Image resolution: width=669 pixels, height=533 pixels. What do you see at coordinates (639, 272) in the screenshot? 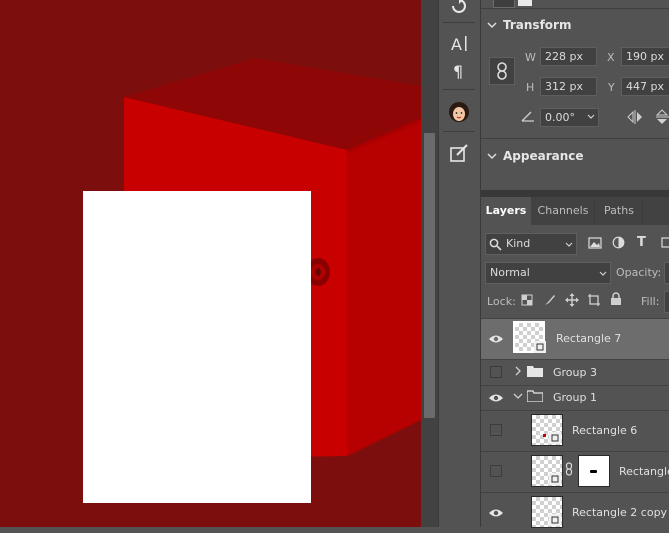
I see `opacity-label: Opacity:` at bounding box center [639, 272].